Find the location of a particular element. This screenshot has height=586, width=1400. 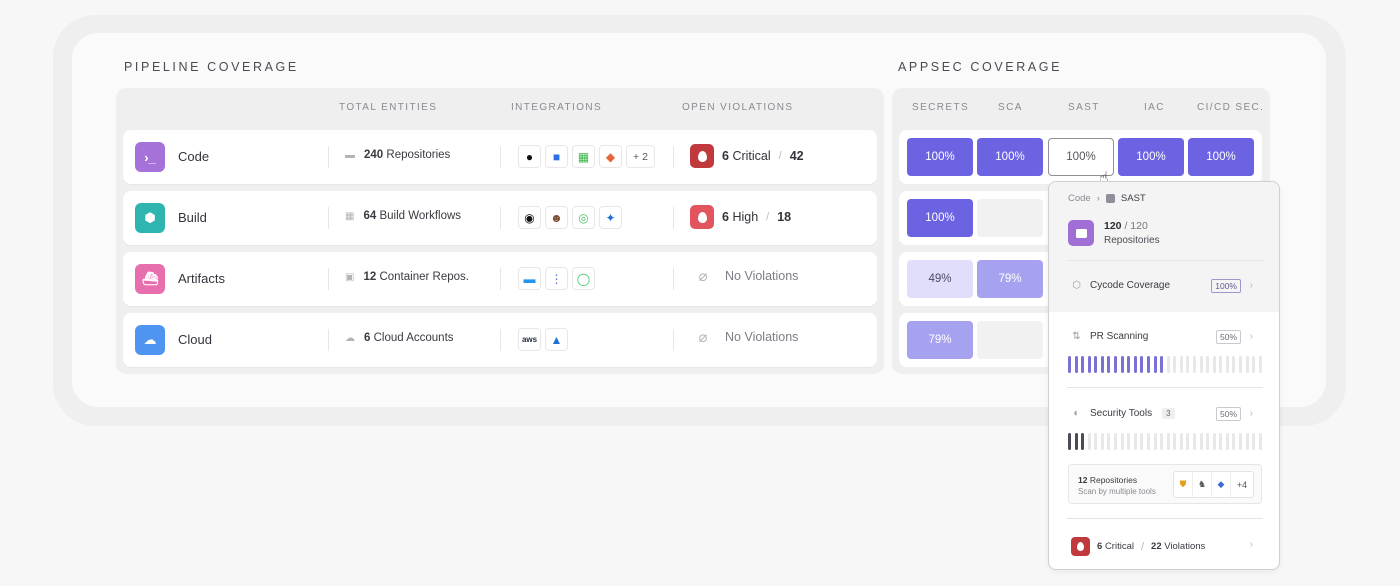

aws-icon: aws is located at coordinates (529, 339).